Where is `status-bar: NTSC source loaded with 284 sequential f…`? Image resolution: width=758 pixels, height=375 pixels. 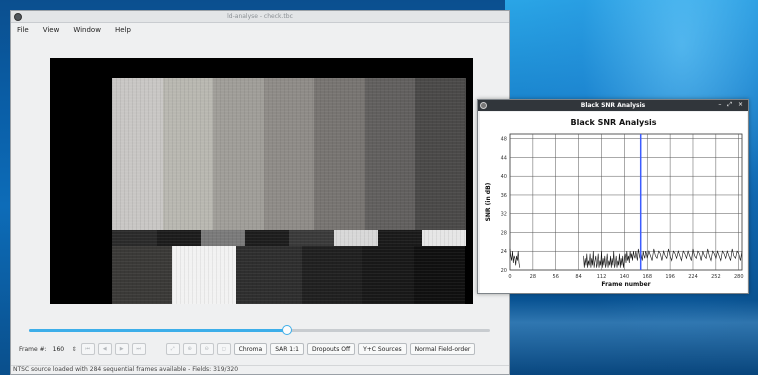
status-bar: NTSC source loaded with 284 sequential f… is located at coordinates (260, 370).